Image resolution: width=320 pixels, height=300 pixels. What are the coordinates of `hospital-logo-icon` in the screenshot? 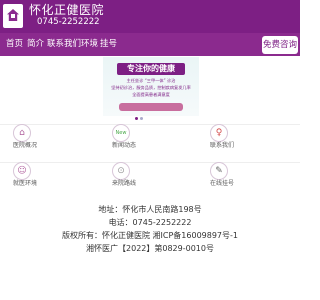 It's located at (13, 16).